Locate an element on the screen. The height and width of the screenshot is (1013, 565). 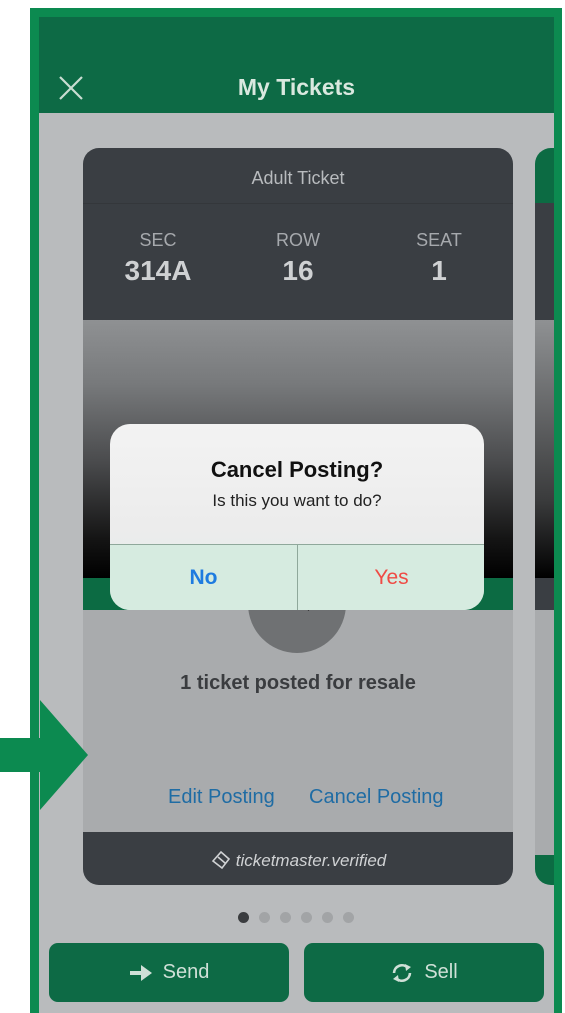
resale-status: 1 ticket posted for resale is located at coordinates (298, 683).